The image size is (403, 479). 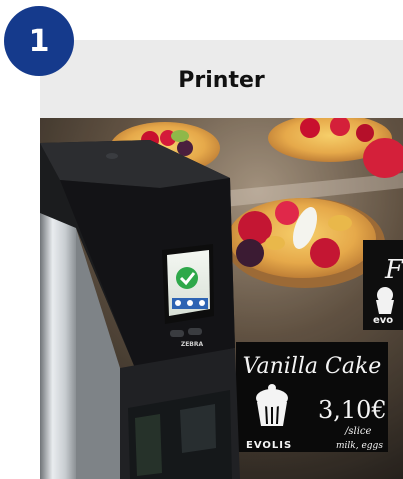 I want to click on printer-touch-screen, so click(x=188, y=284).